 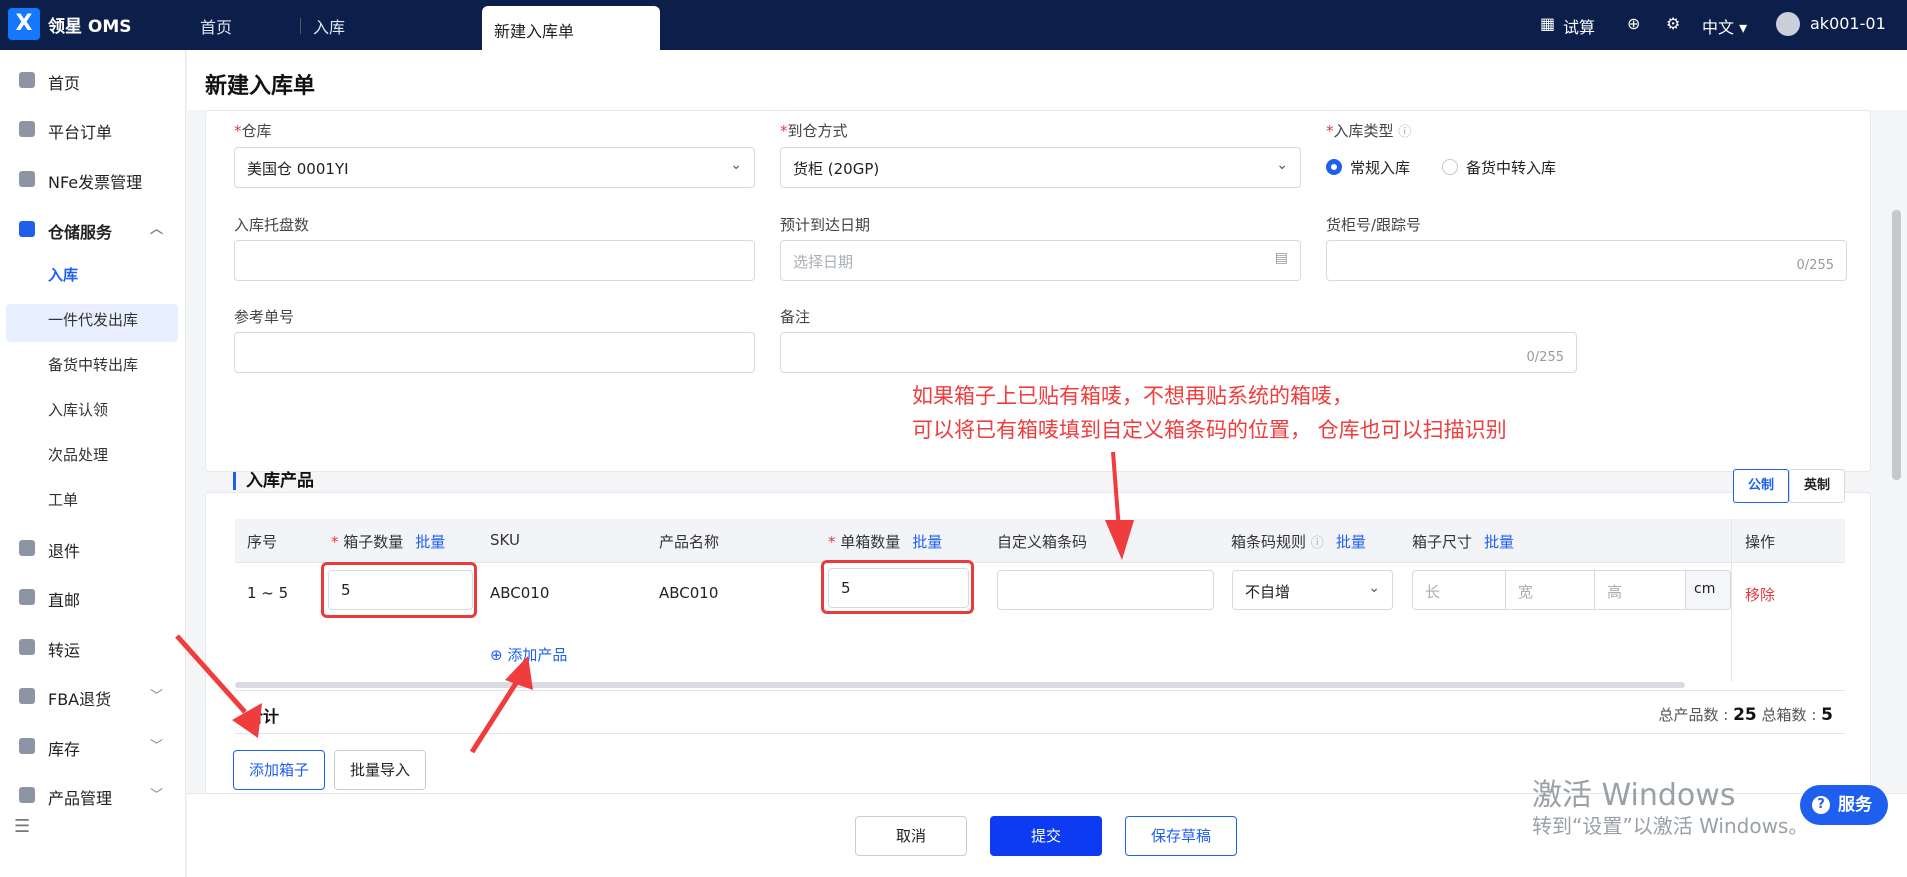 I want to click on radio-regular, so click(x=1334, y=167).